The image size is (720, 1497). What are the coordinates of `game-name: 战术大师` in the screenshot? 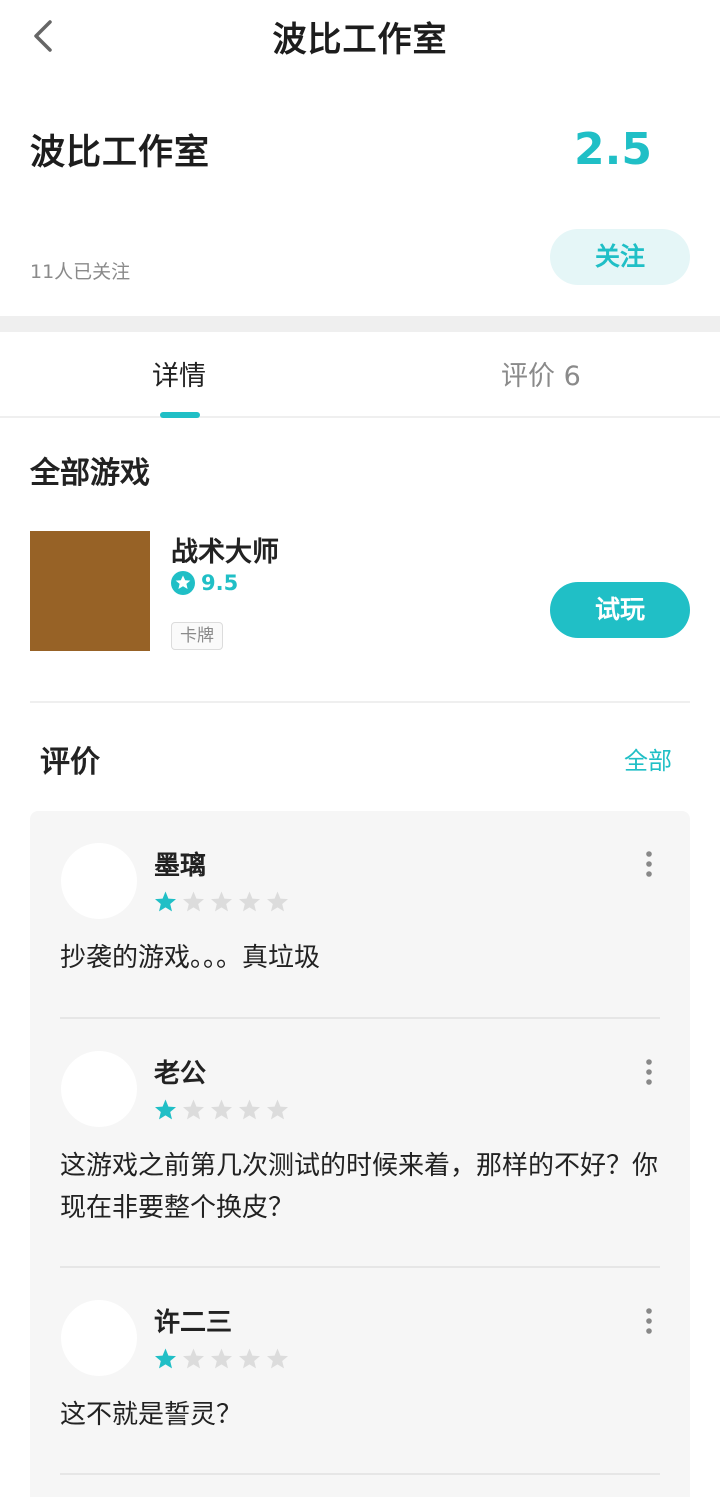 It's located at (225, 549).